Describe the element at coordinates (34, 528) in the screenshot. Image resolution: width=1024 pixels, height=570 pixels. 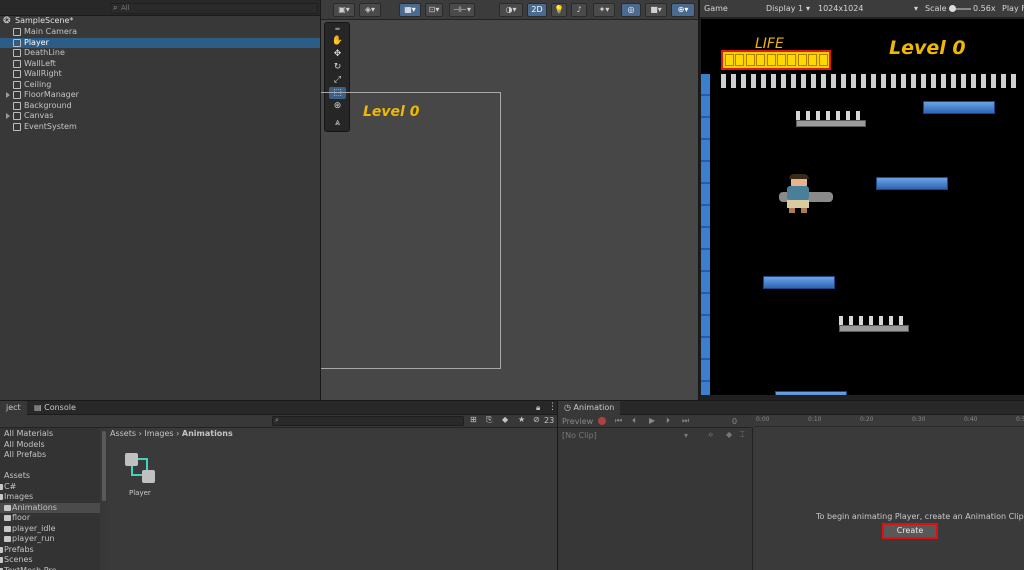
I see `tree-item-label: player_idle` at that location.